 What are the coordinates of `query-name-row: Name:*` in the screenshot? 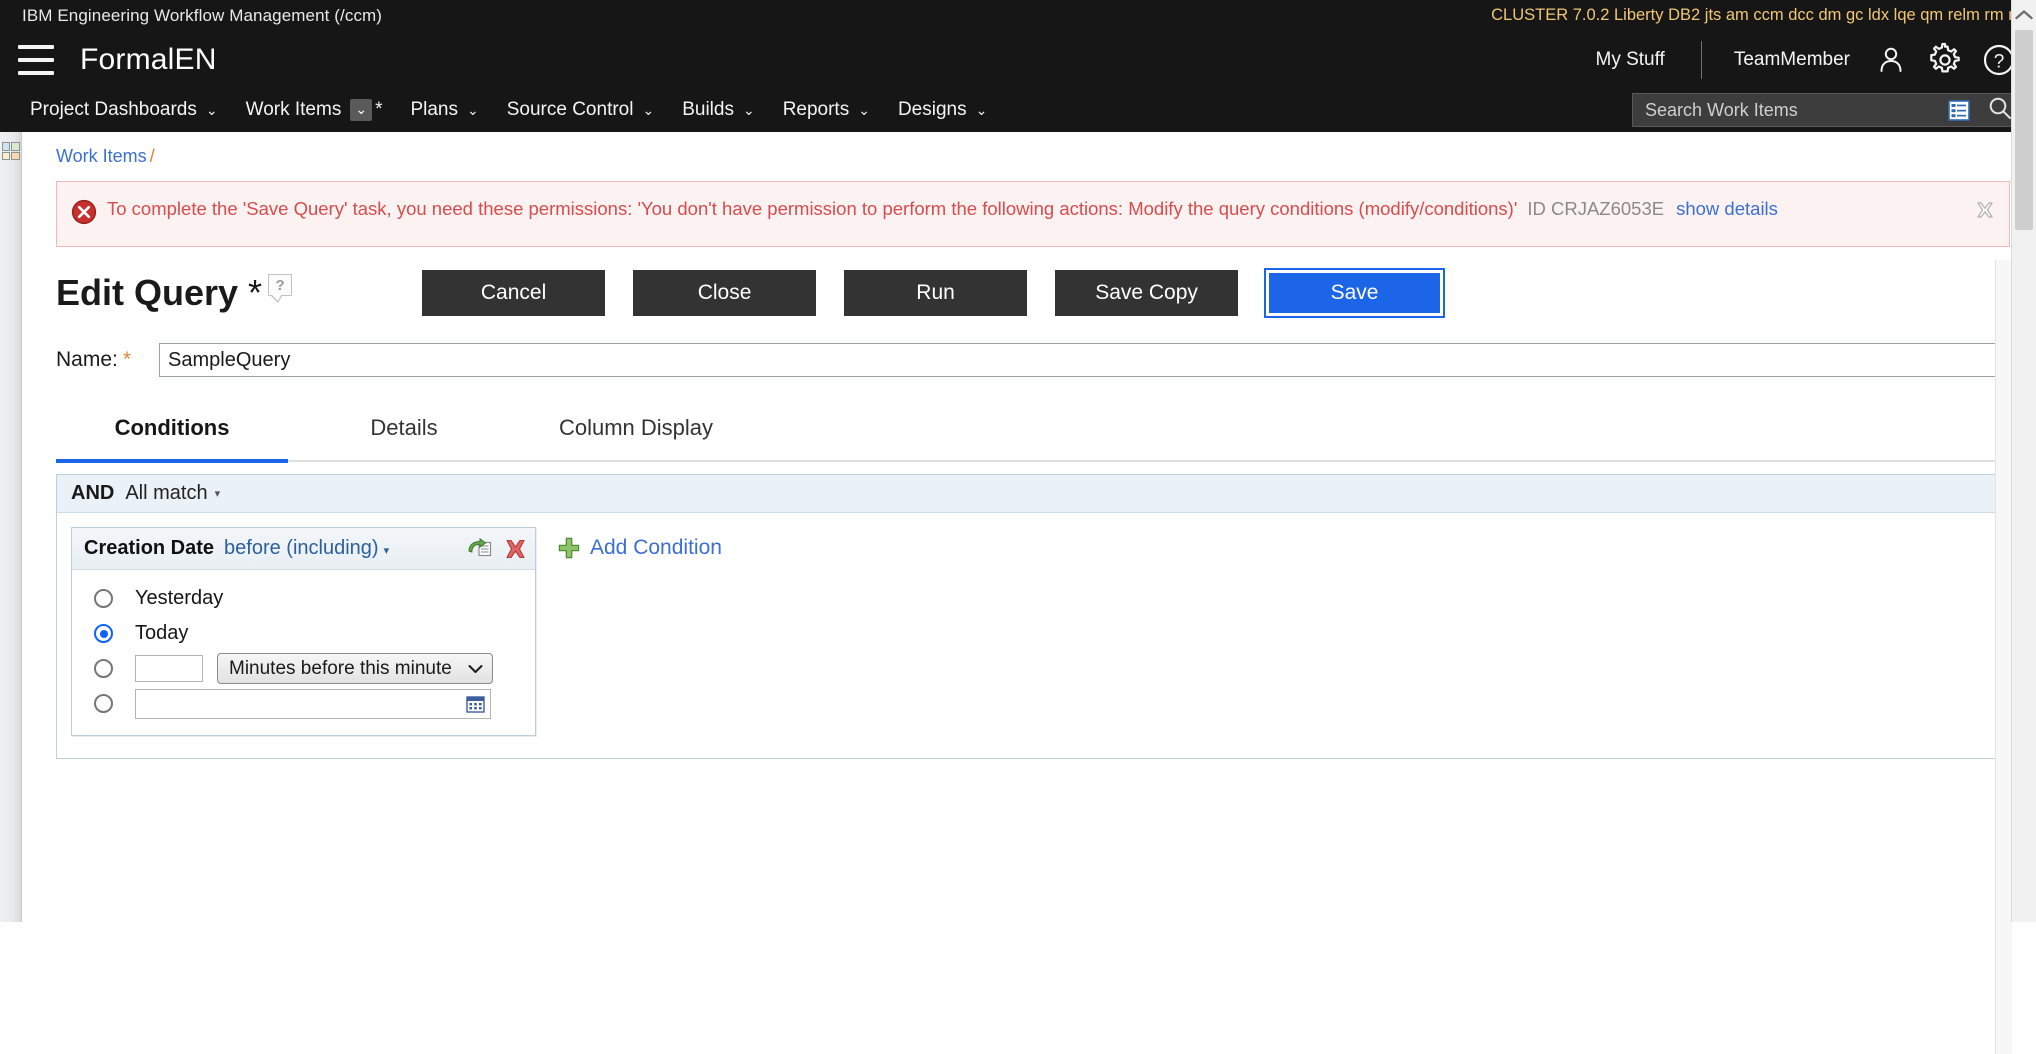 It's located at (1033, 360).